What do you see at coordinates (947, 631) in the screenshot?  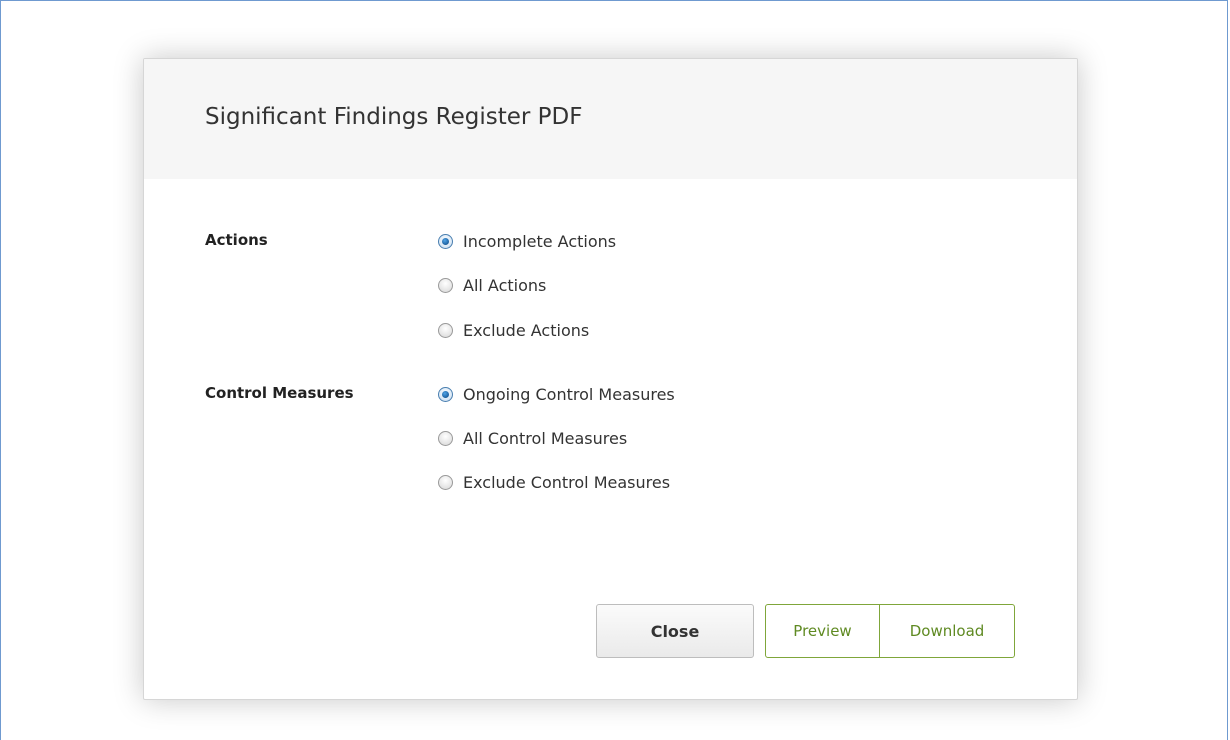 I see `download-button: Download` at bounding box center [947, 631].